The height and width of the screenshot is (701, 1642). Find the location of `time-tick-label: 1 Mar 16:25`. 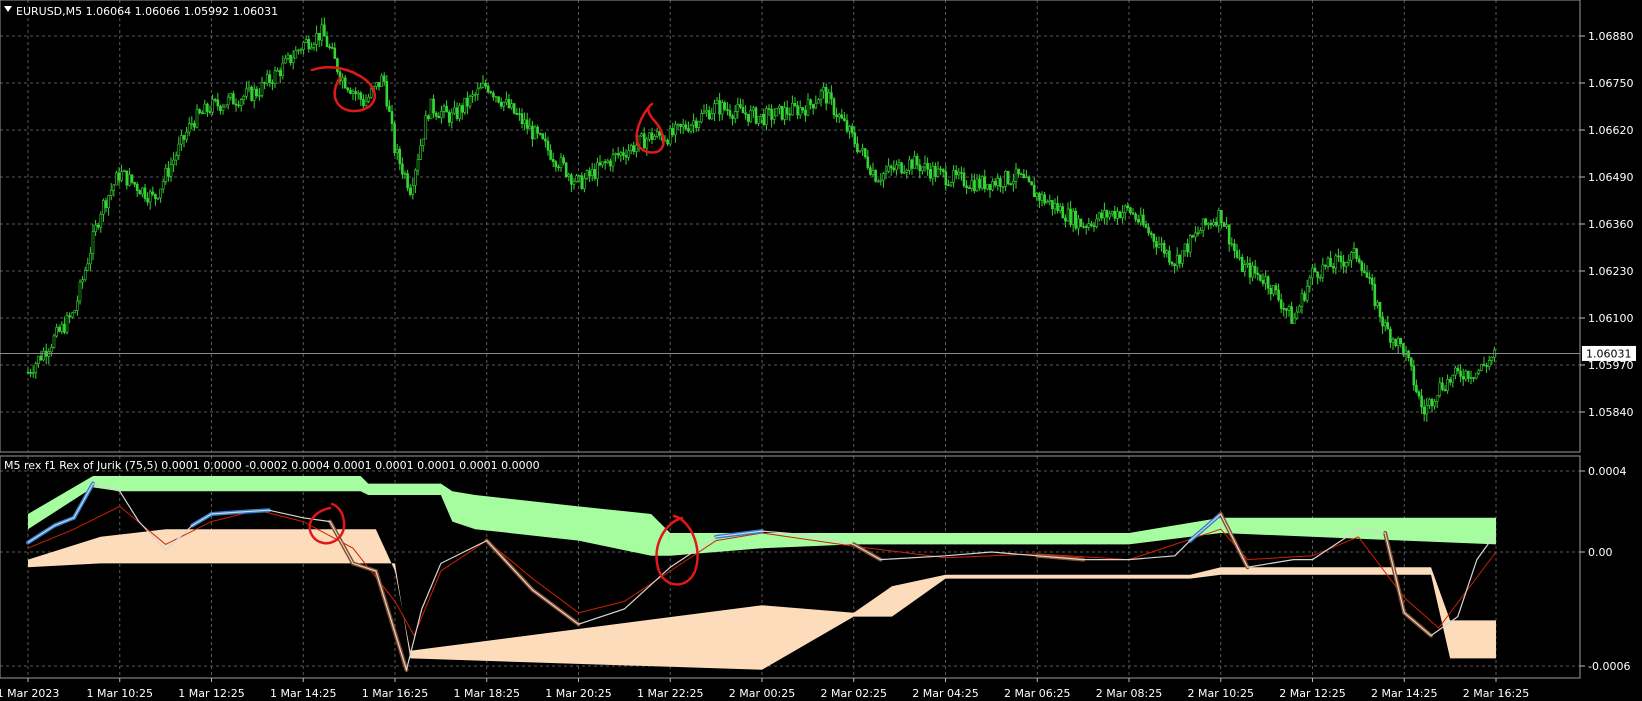

time-tick-label: 1 Mar 16:25 is located at coordinates (395, 693).